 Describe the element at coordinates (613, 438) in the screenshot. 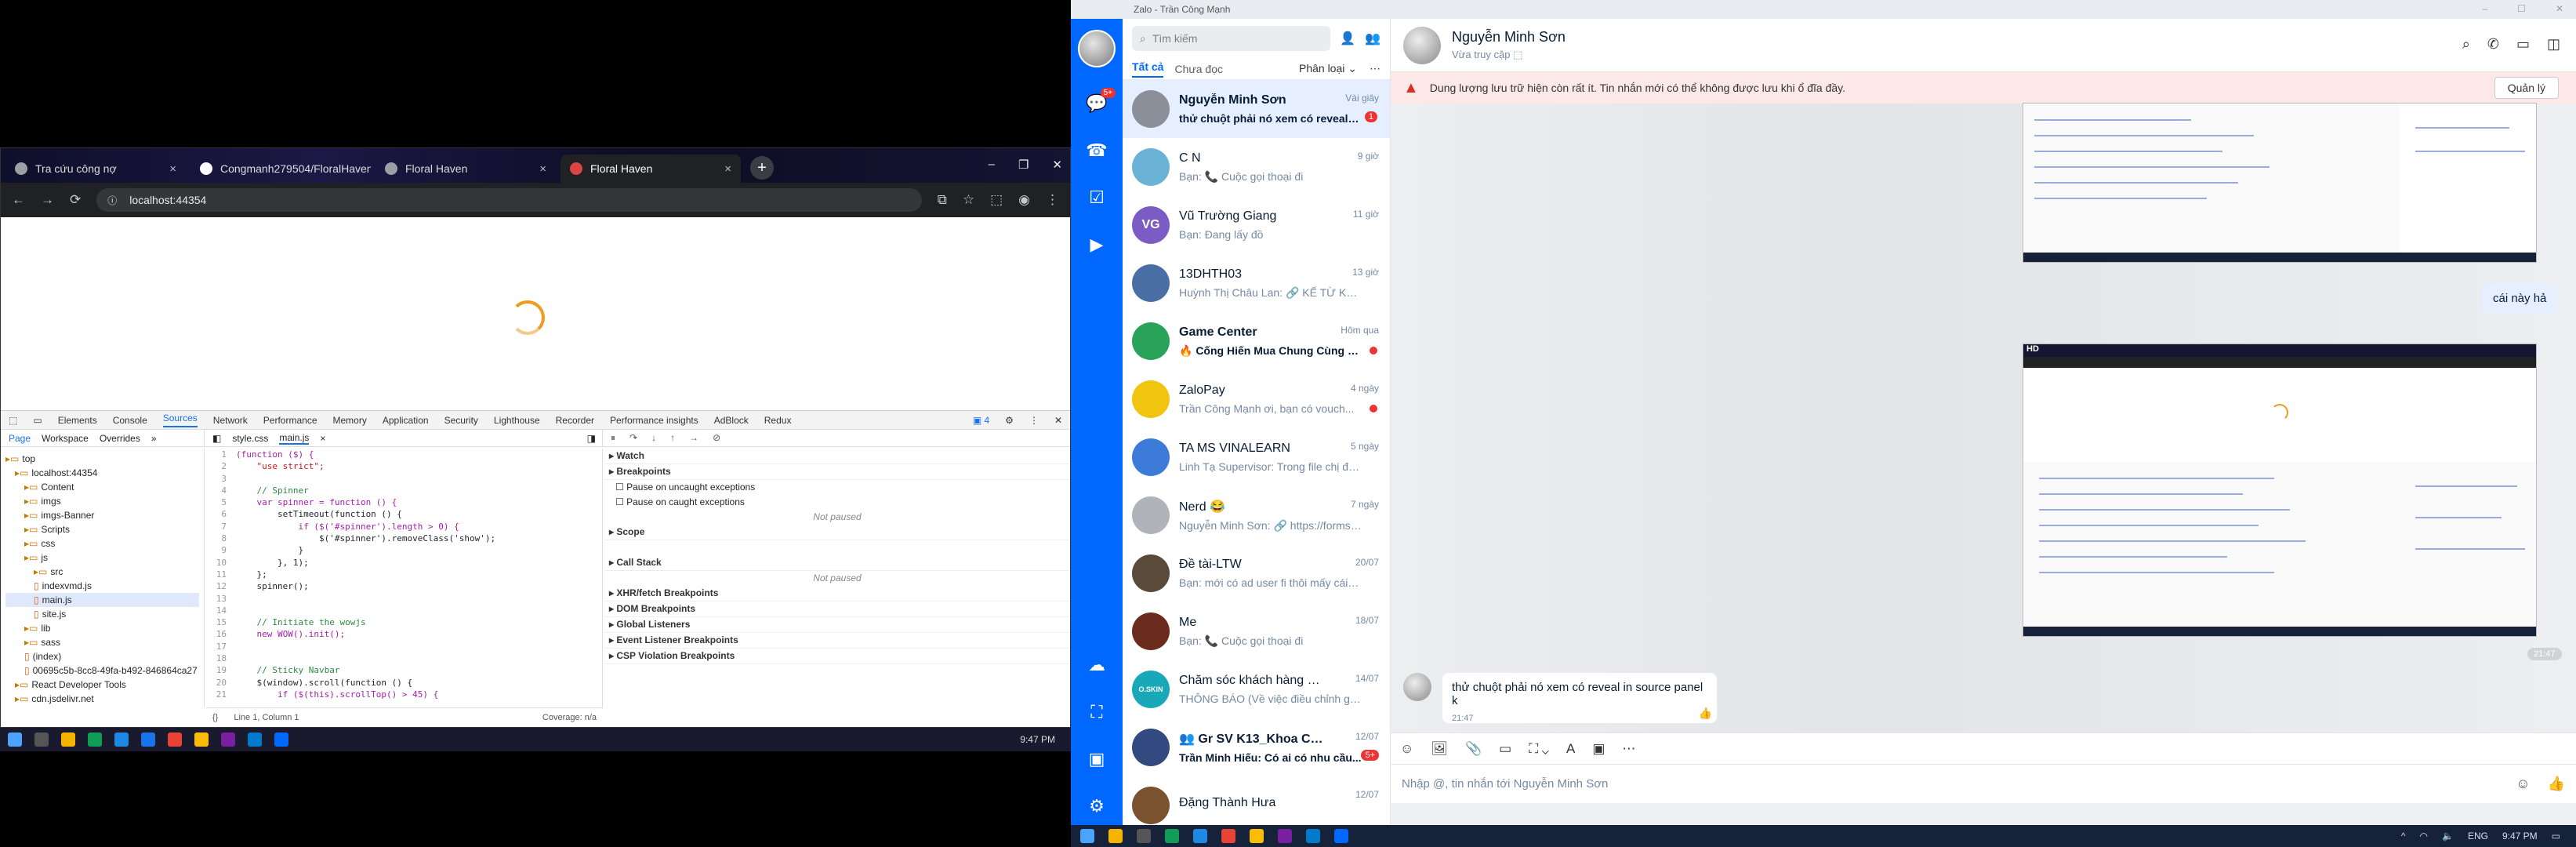

I see `pause-icon: ⏸` at that location.